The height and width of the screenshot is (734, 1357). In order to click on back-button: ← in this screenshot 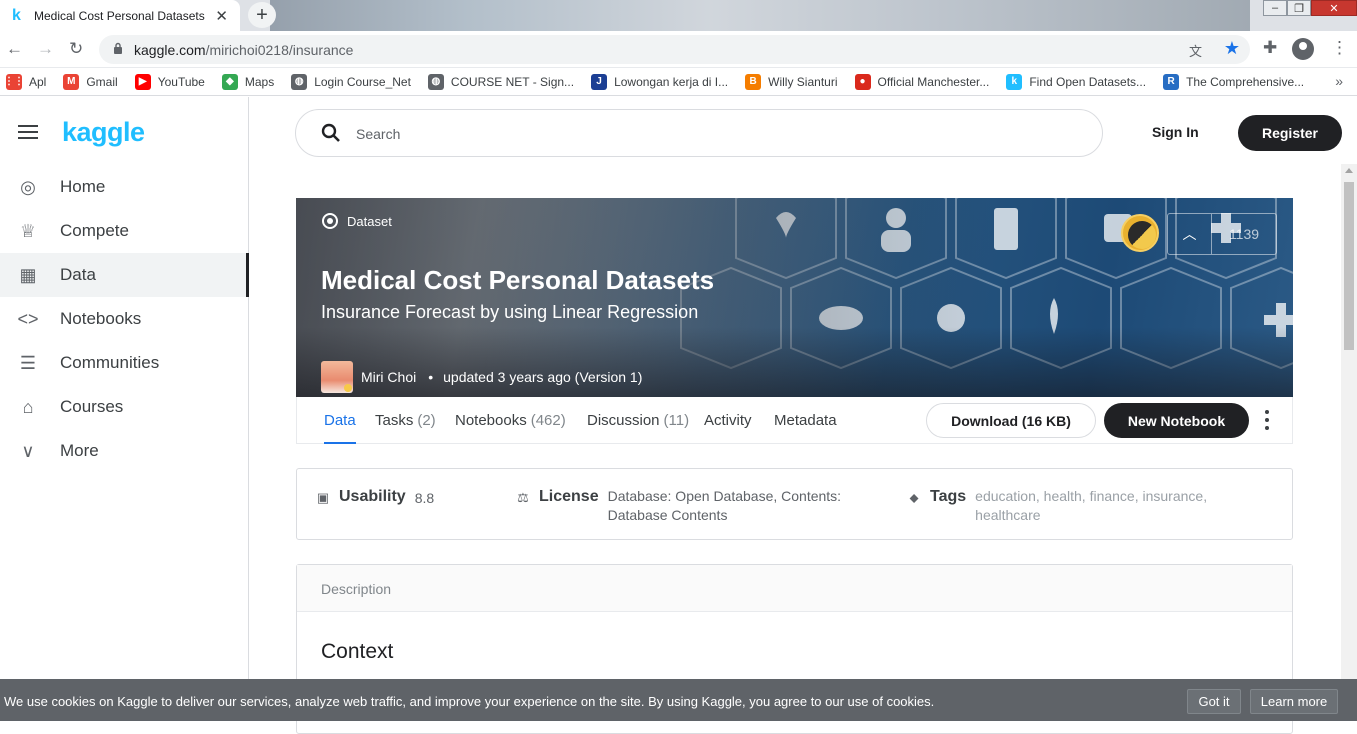, I will do `click(14, 49)`.